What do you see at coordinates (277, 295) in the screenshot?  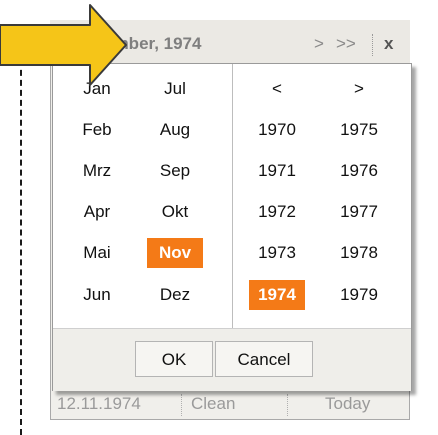 I see `year-cell-1974-selected: 1974` at bounding box center [277, 295].